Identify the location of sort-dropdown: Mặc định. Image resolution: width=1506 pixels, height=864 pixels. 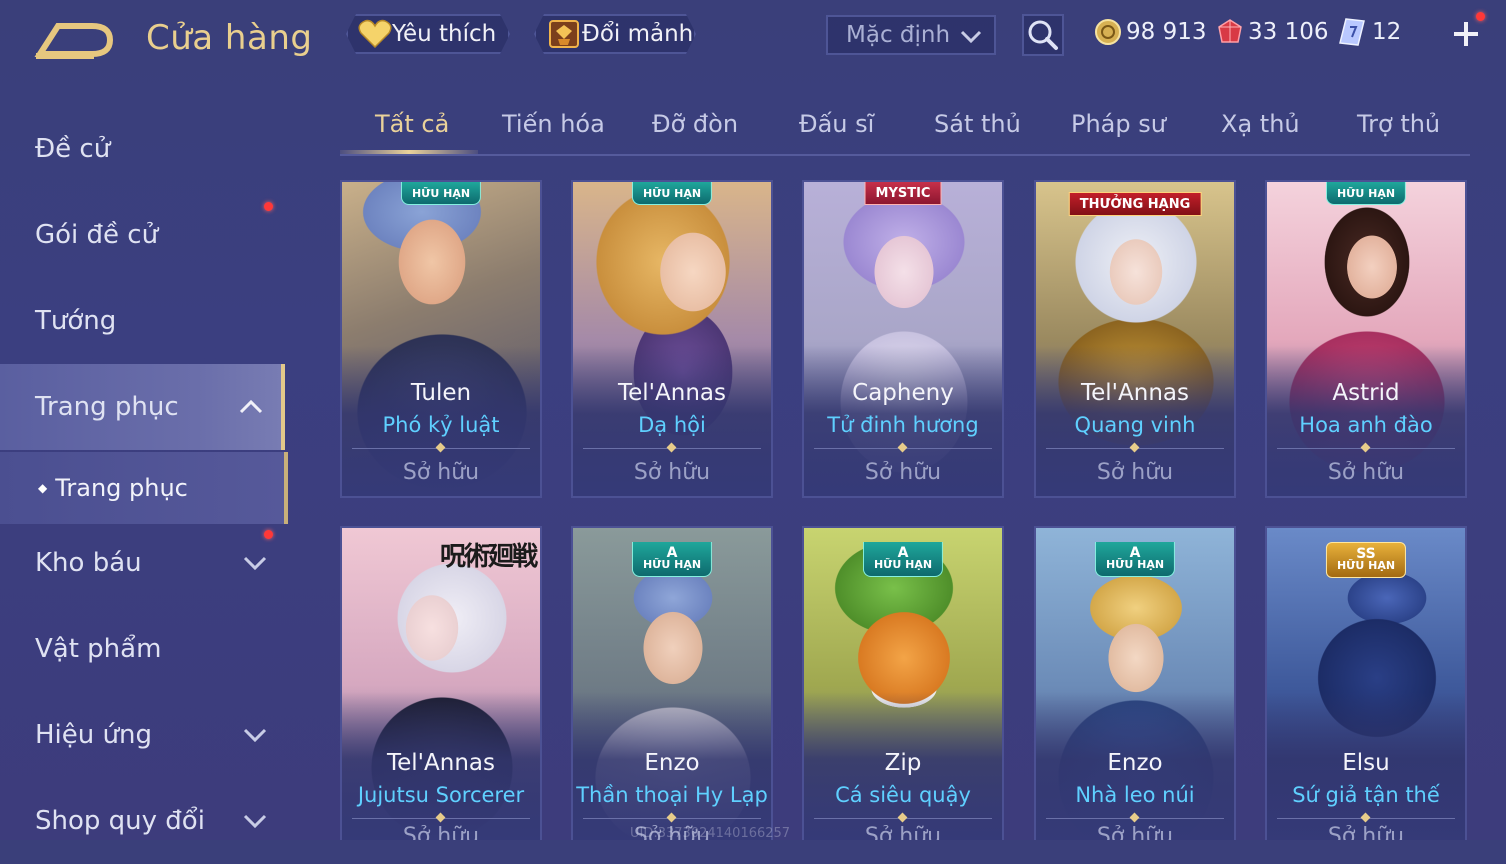
(911, 35).